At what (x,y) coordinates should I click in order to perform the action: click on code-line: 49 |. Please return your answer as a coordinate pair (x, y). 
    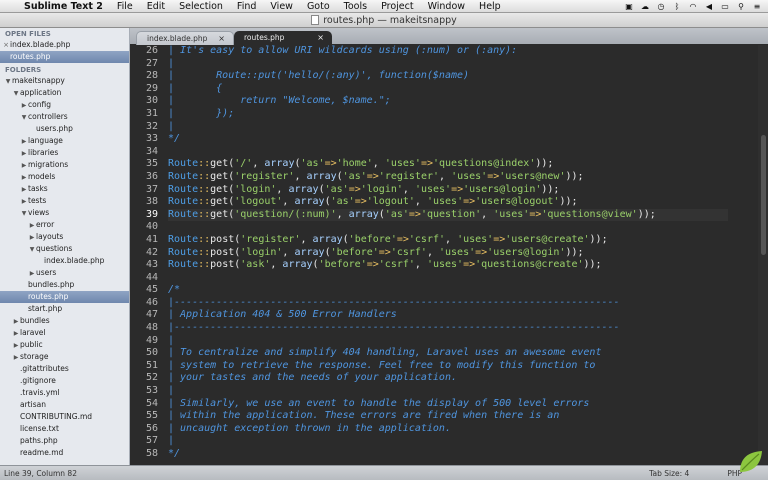
    Looking at the image, I should click on (437, 341).